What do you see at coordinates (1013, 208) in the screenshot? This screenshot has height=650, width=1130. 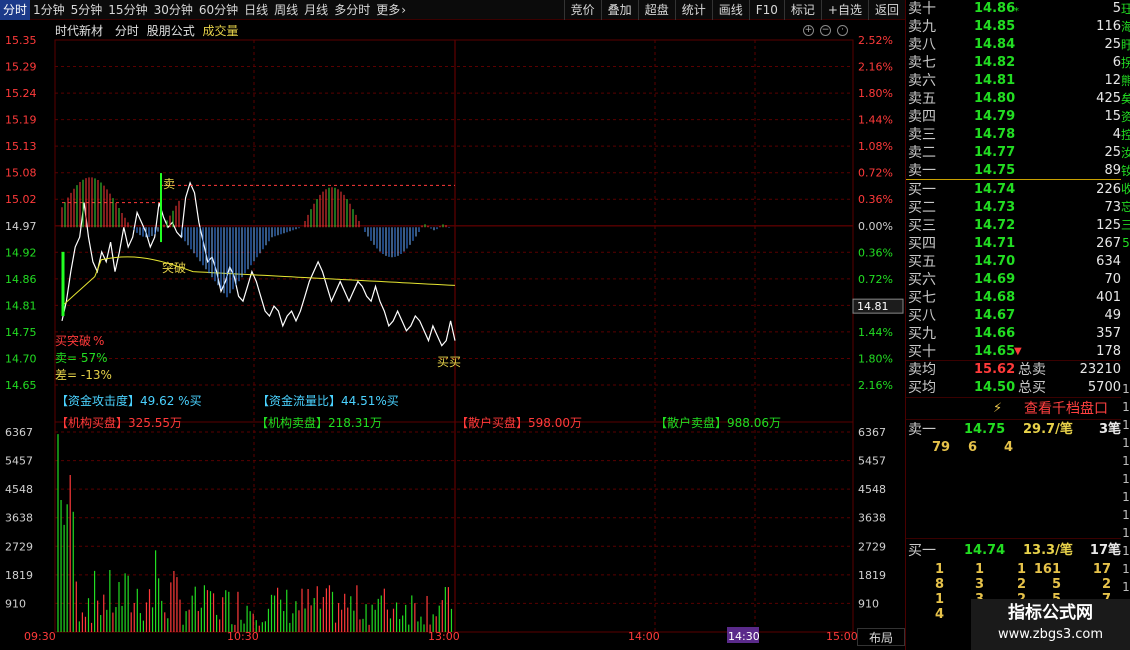 I see `bids-row: 买二 14.73 73` at bounding box center [1013, 208].